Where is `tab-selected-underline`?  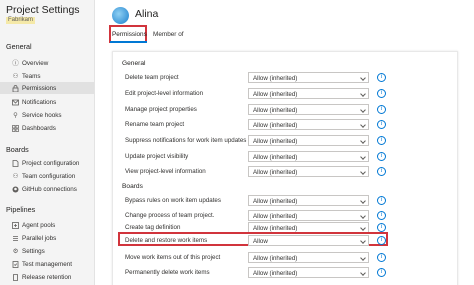 tab-selected-underline is located at coordinates (128, 42).